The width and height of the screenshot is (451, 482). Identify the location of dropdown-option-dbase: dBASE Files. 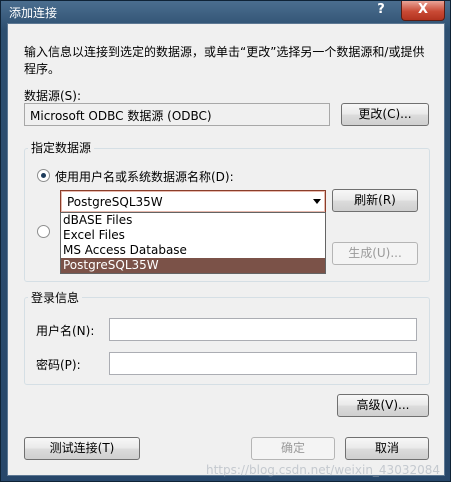
(193, 220).